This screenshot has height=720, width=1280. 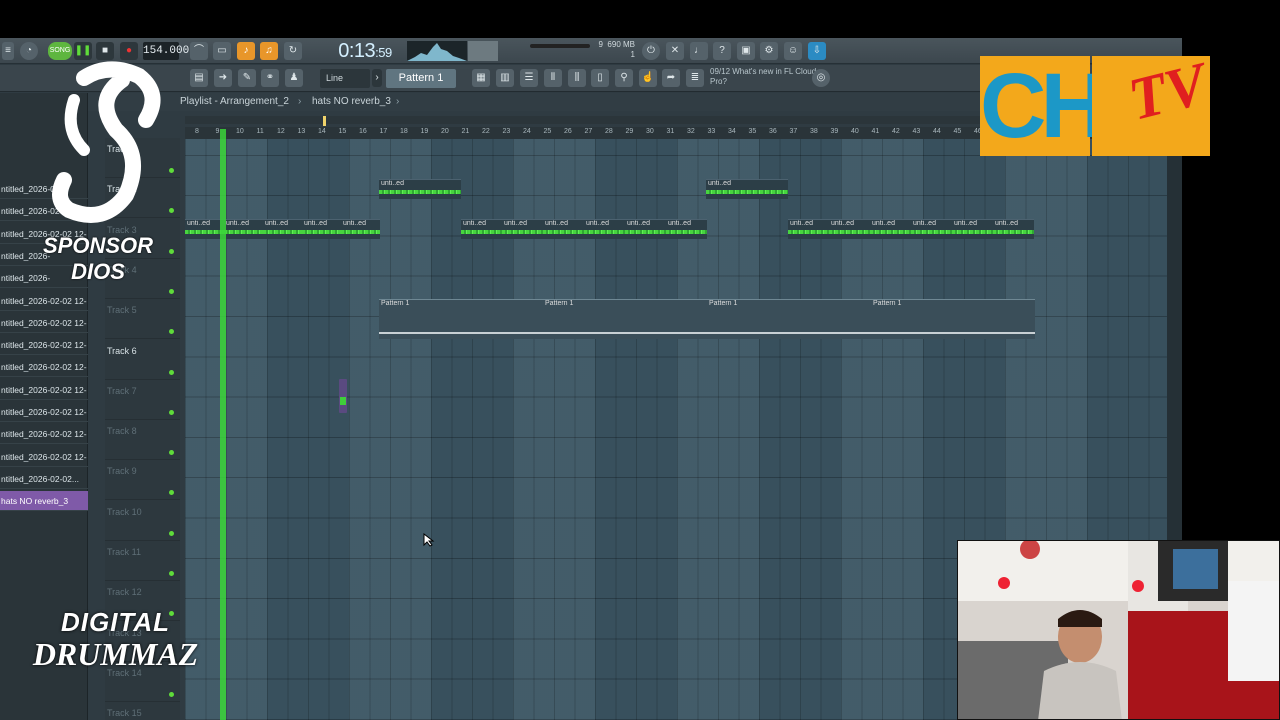 I want to click on download-icon: ⇩, so click(x=817, y=51).